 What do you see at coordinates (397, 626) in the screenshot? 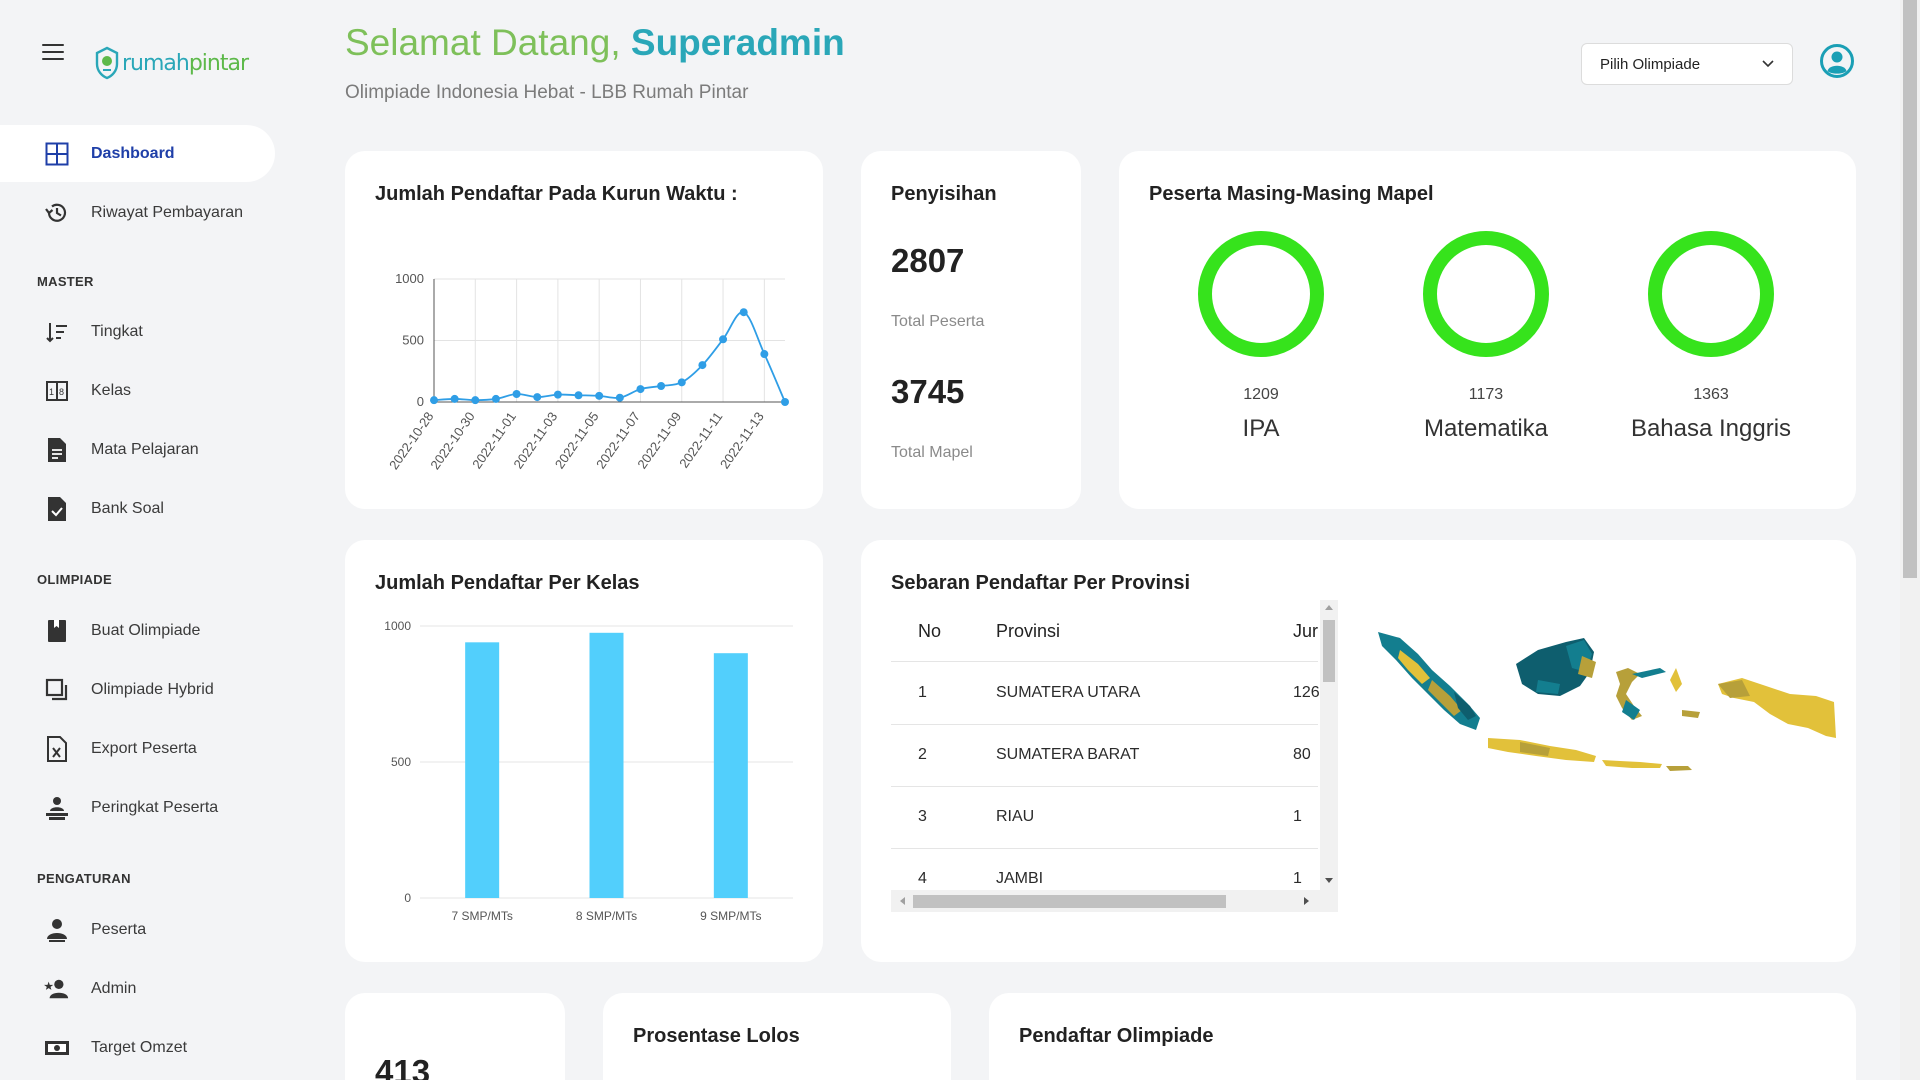
I see `y-tick-label: 1000` at bounding box center [397, 626].